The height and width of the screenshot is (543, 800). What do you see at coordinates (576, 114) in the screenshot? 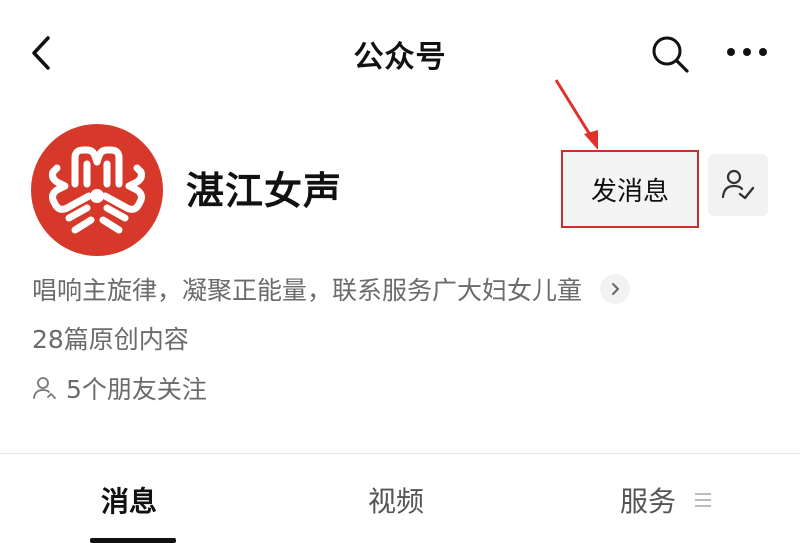
I see `annotation-arrow-icon` at bounding box center [576, 114].